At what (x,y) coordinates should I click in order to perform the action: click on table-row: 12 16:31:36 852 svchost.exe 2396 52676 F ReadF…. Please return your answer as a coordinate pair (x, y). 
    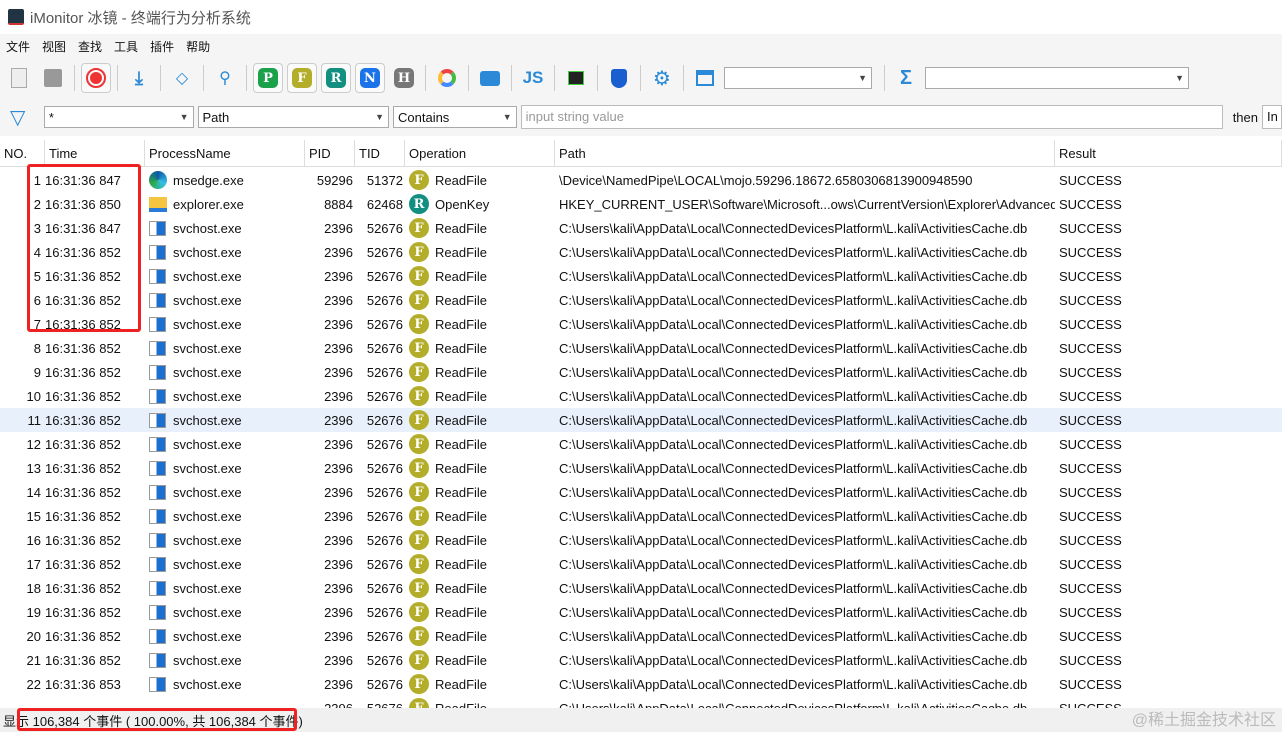
    Looking at the image, I should click on (641, 444).